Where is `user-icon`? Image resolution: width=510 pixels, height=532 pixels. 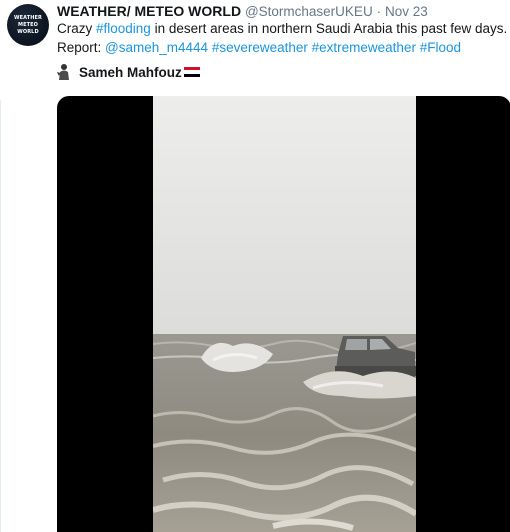
user-icon is located at coordinates (63, 72).